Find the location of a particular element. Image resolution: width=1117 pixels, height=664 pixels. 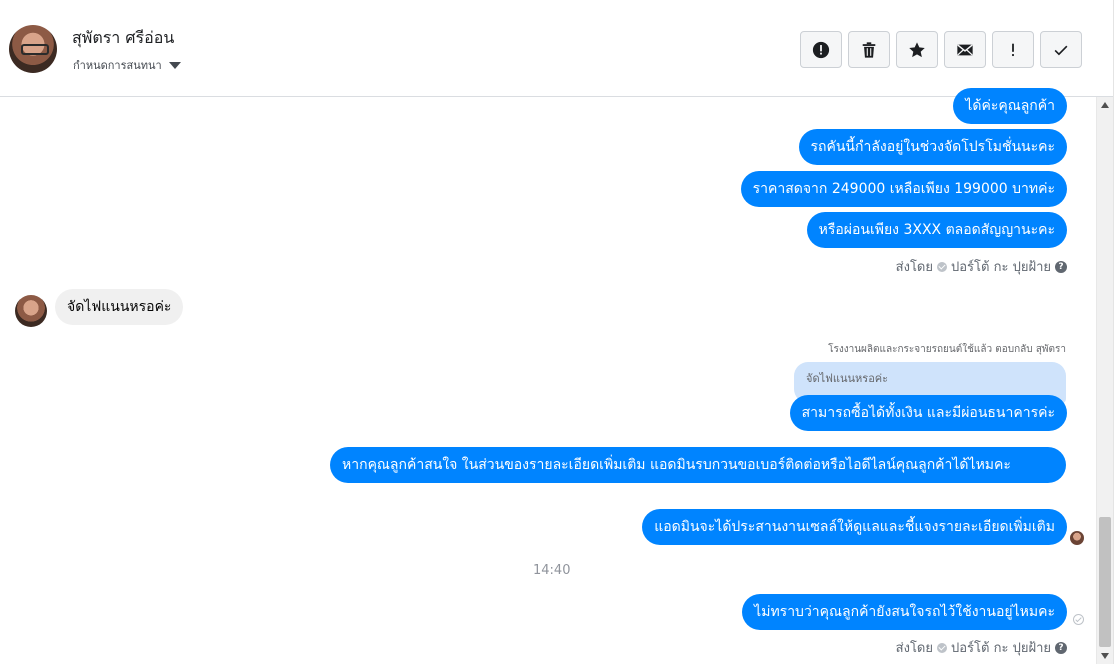

manage-conversation-label: กำหนดการสนทนา is located at coordinates (117, 65).